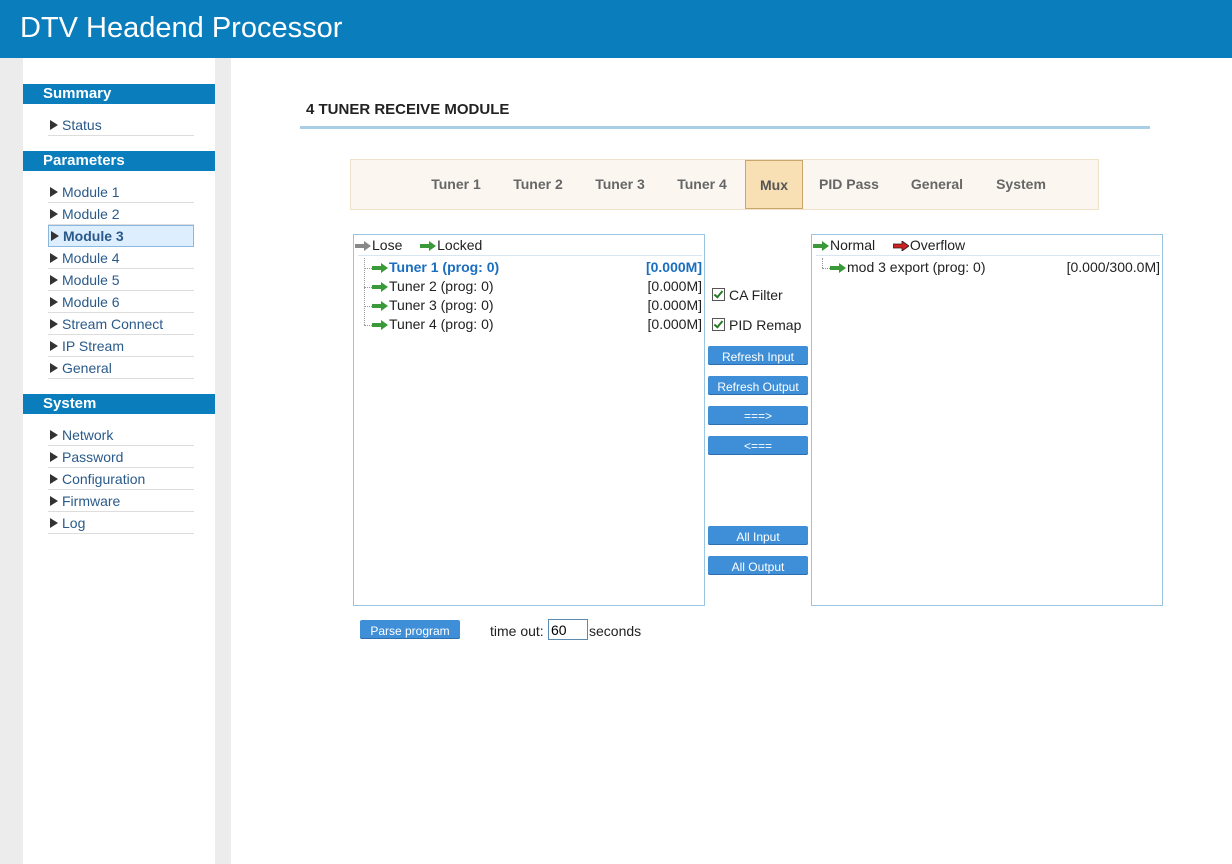 The width and height of the screenshot is (1232, 864). Describe the element at coordinates (758, 355) in the screenshot. I see `refresh-input-button: Refresh Input` at that location.